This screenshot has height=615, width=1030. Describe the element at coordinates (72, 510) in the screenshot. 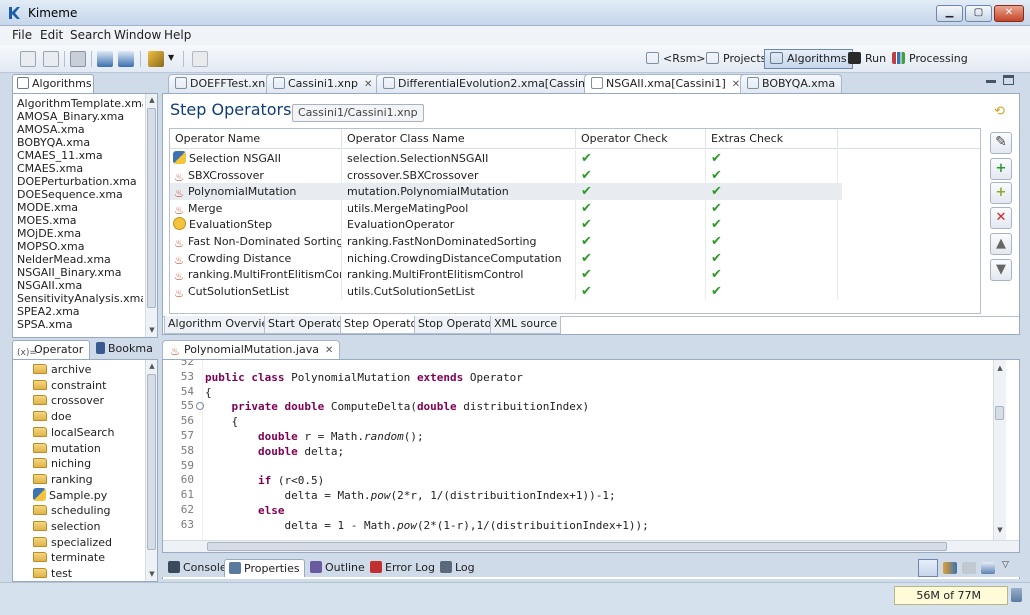

I see `operator-tree-item: scheduling` at that location.